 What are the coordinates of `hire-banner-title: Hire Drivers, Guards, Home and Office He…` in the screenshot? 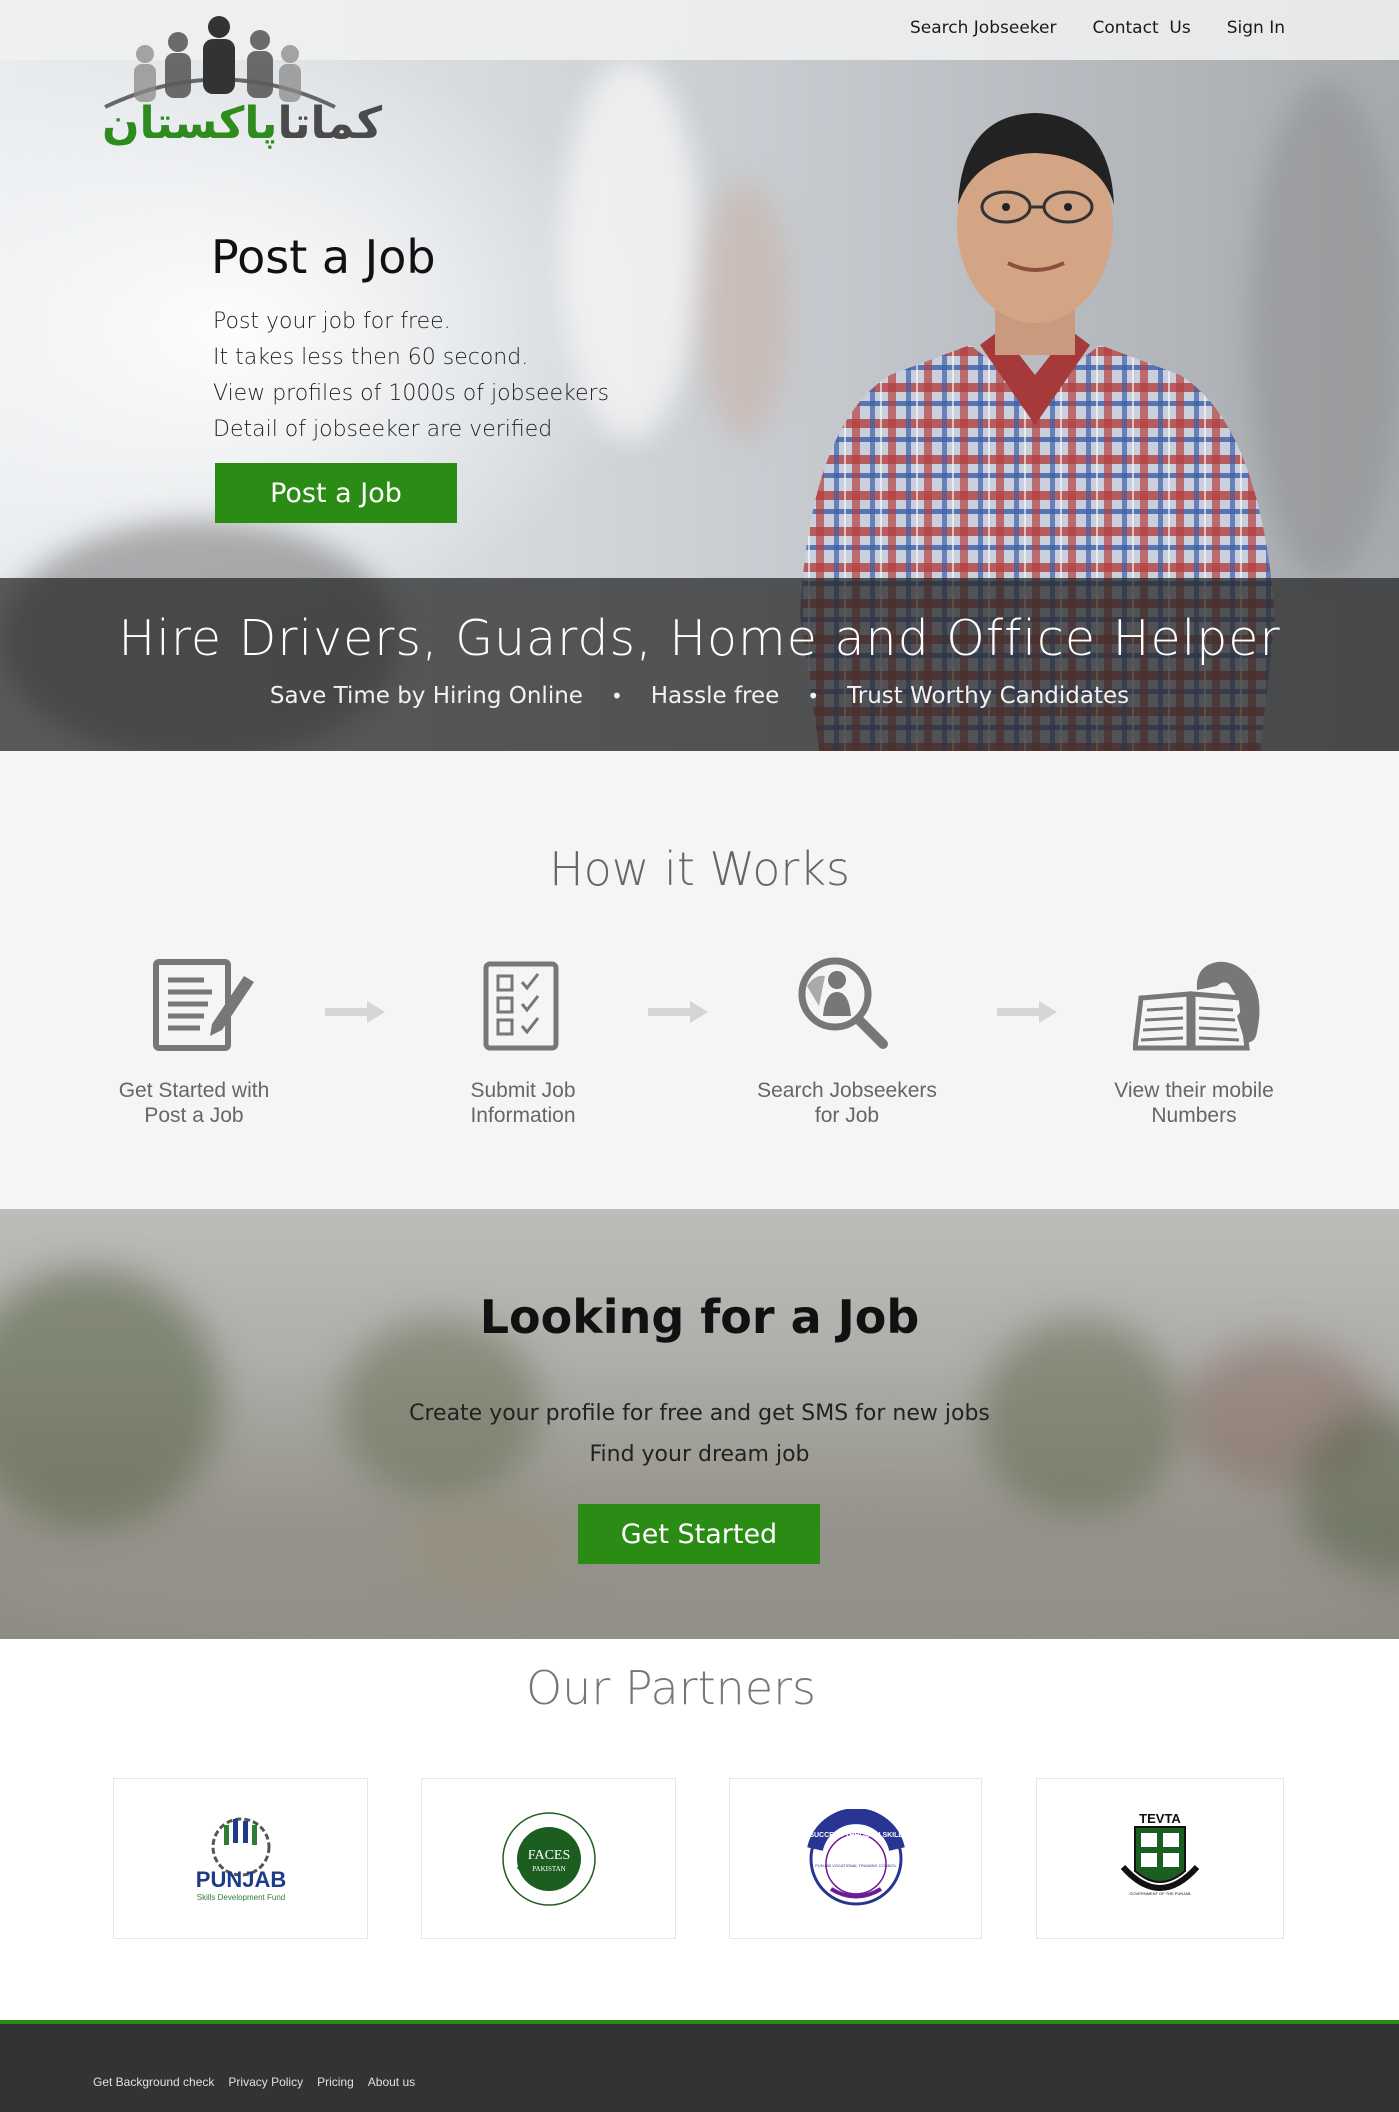 It's located at (699, 638).